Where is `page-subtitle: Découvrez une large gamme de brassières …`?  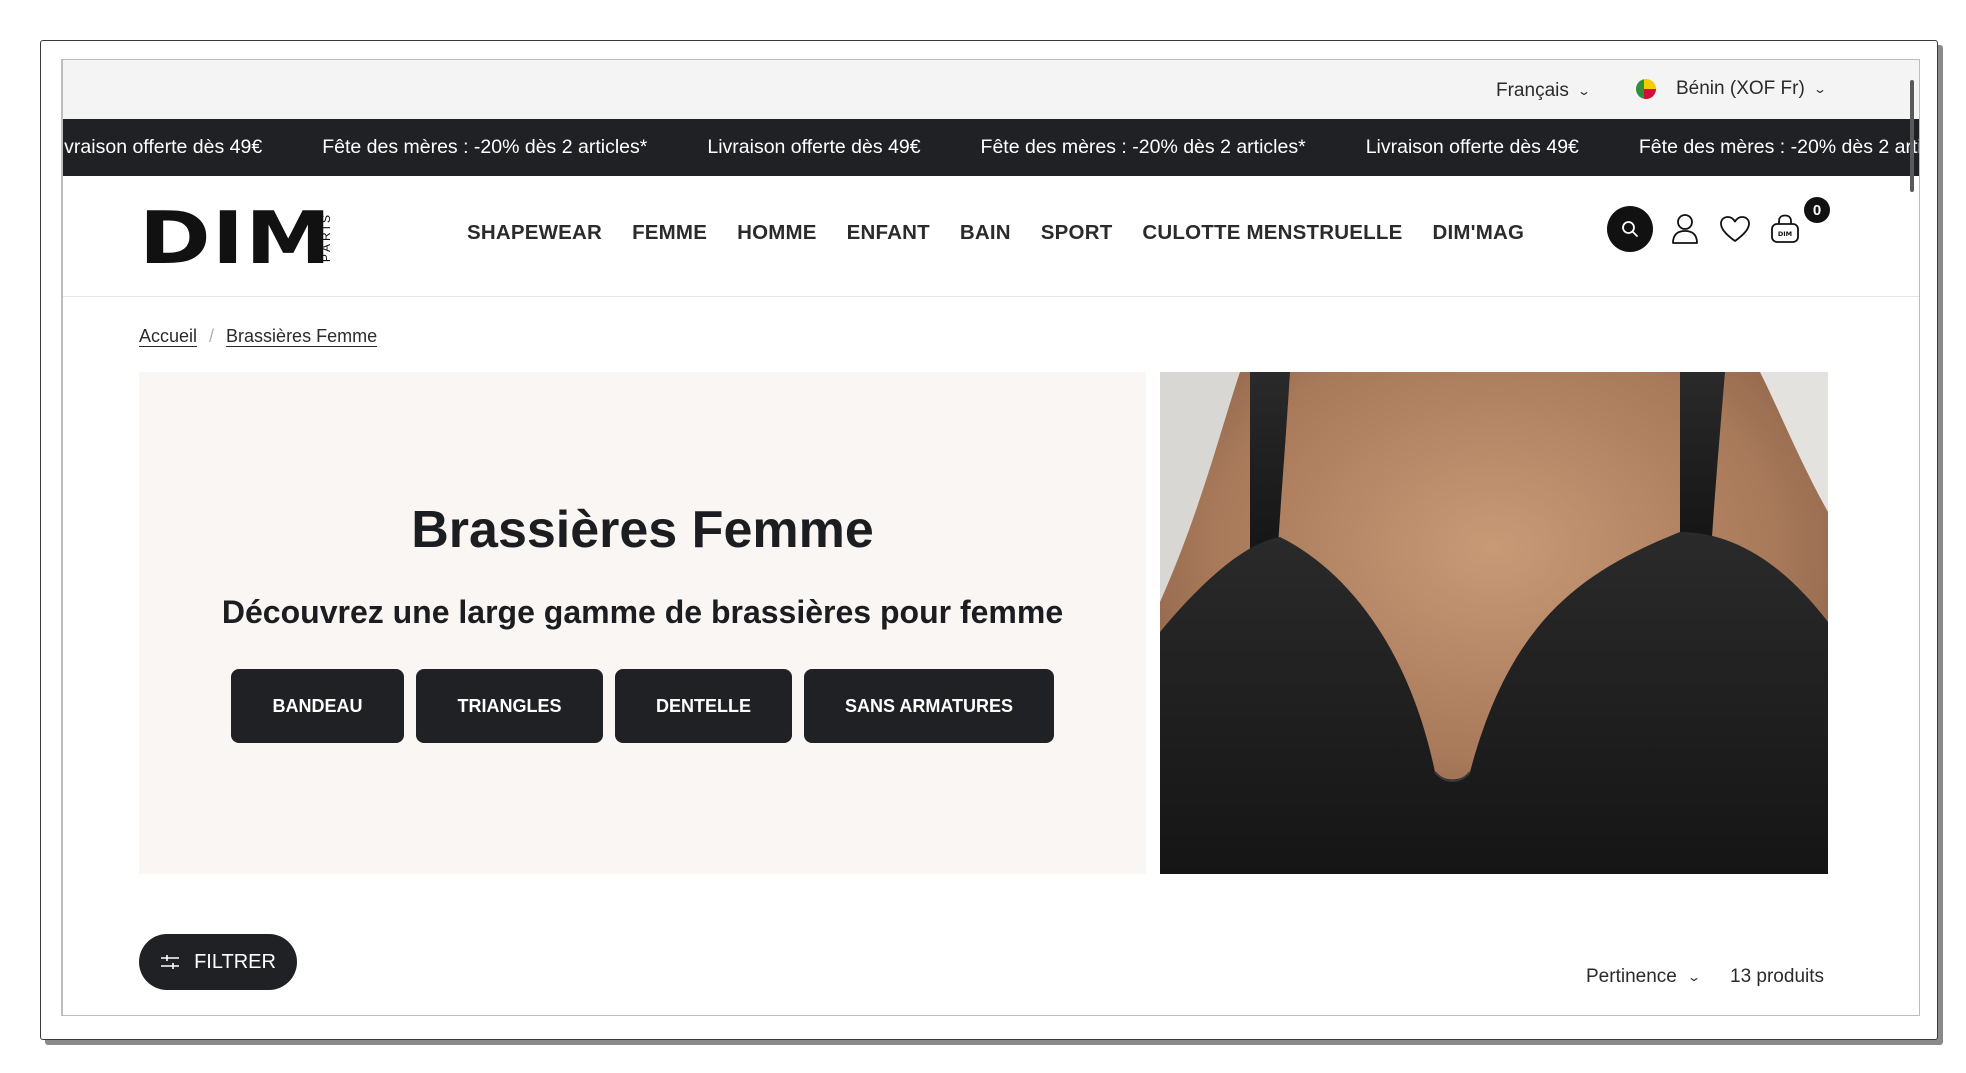
page-subtitle: Découvrez une large gamme de brassières … is located at coordinates (642, 612).